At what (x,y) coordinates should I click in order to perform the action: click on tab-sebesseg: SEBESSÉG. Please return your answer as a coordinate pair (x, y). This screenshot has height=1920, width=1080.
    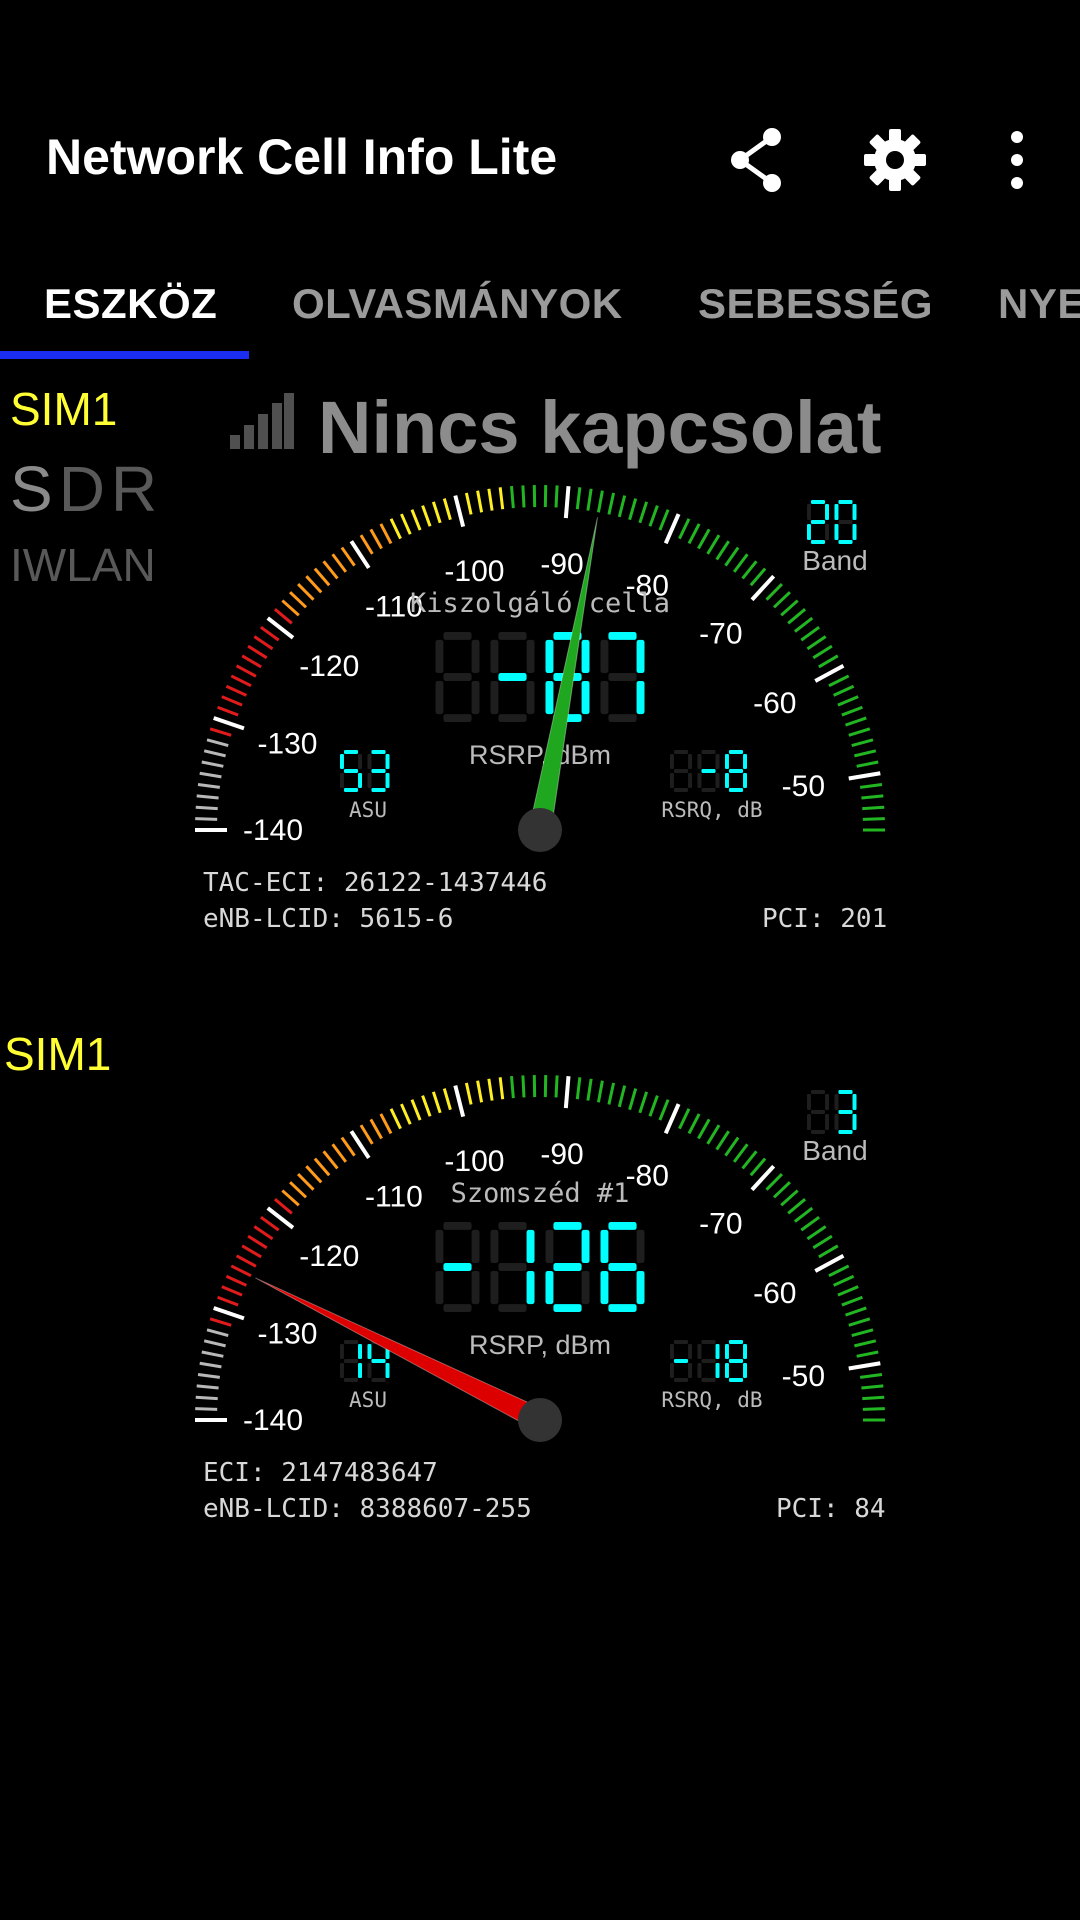
    Looking at the image, I should click on (815, 304).